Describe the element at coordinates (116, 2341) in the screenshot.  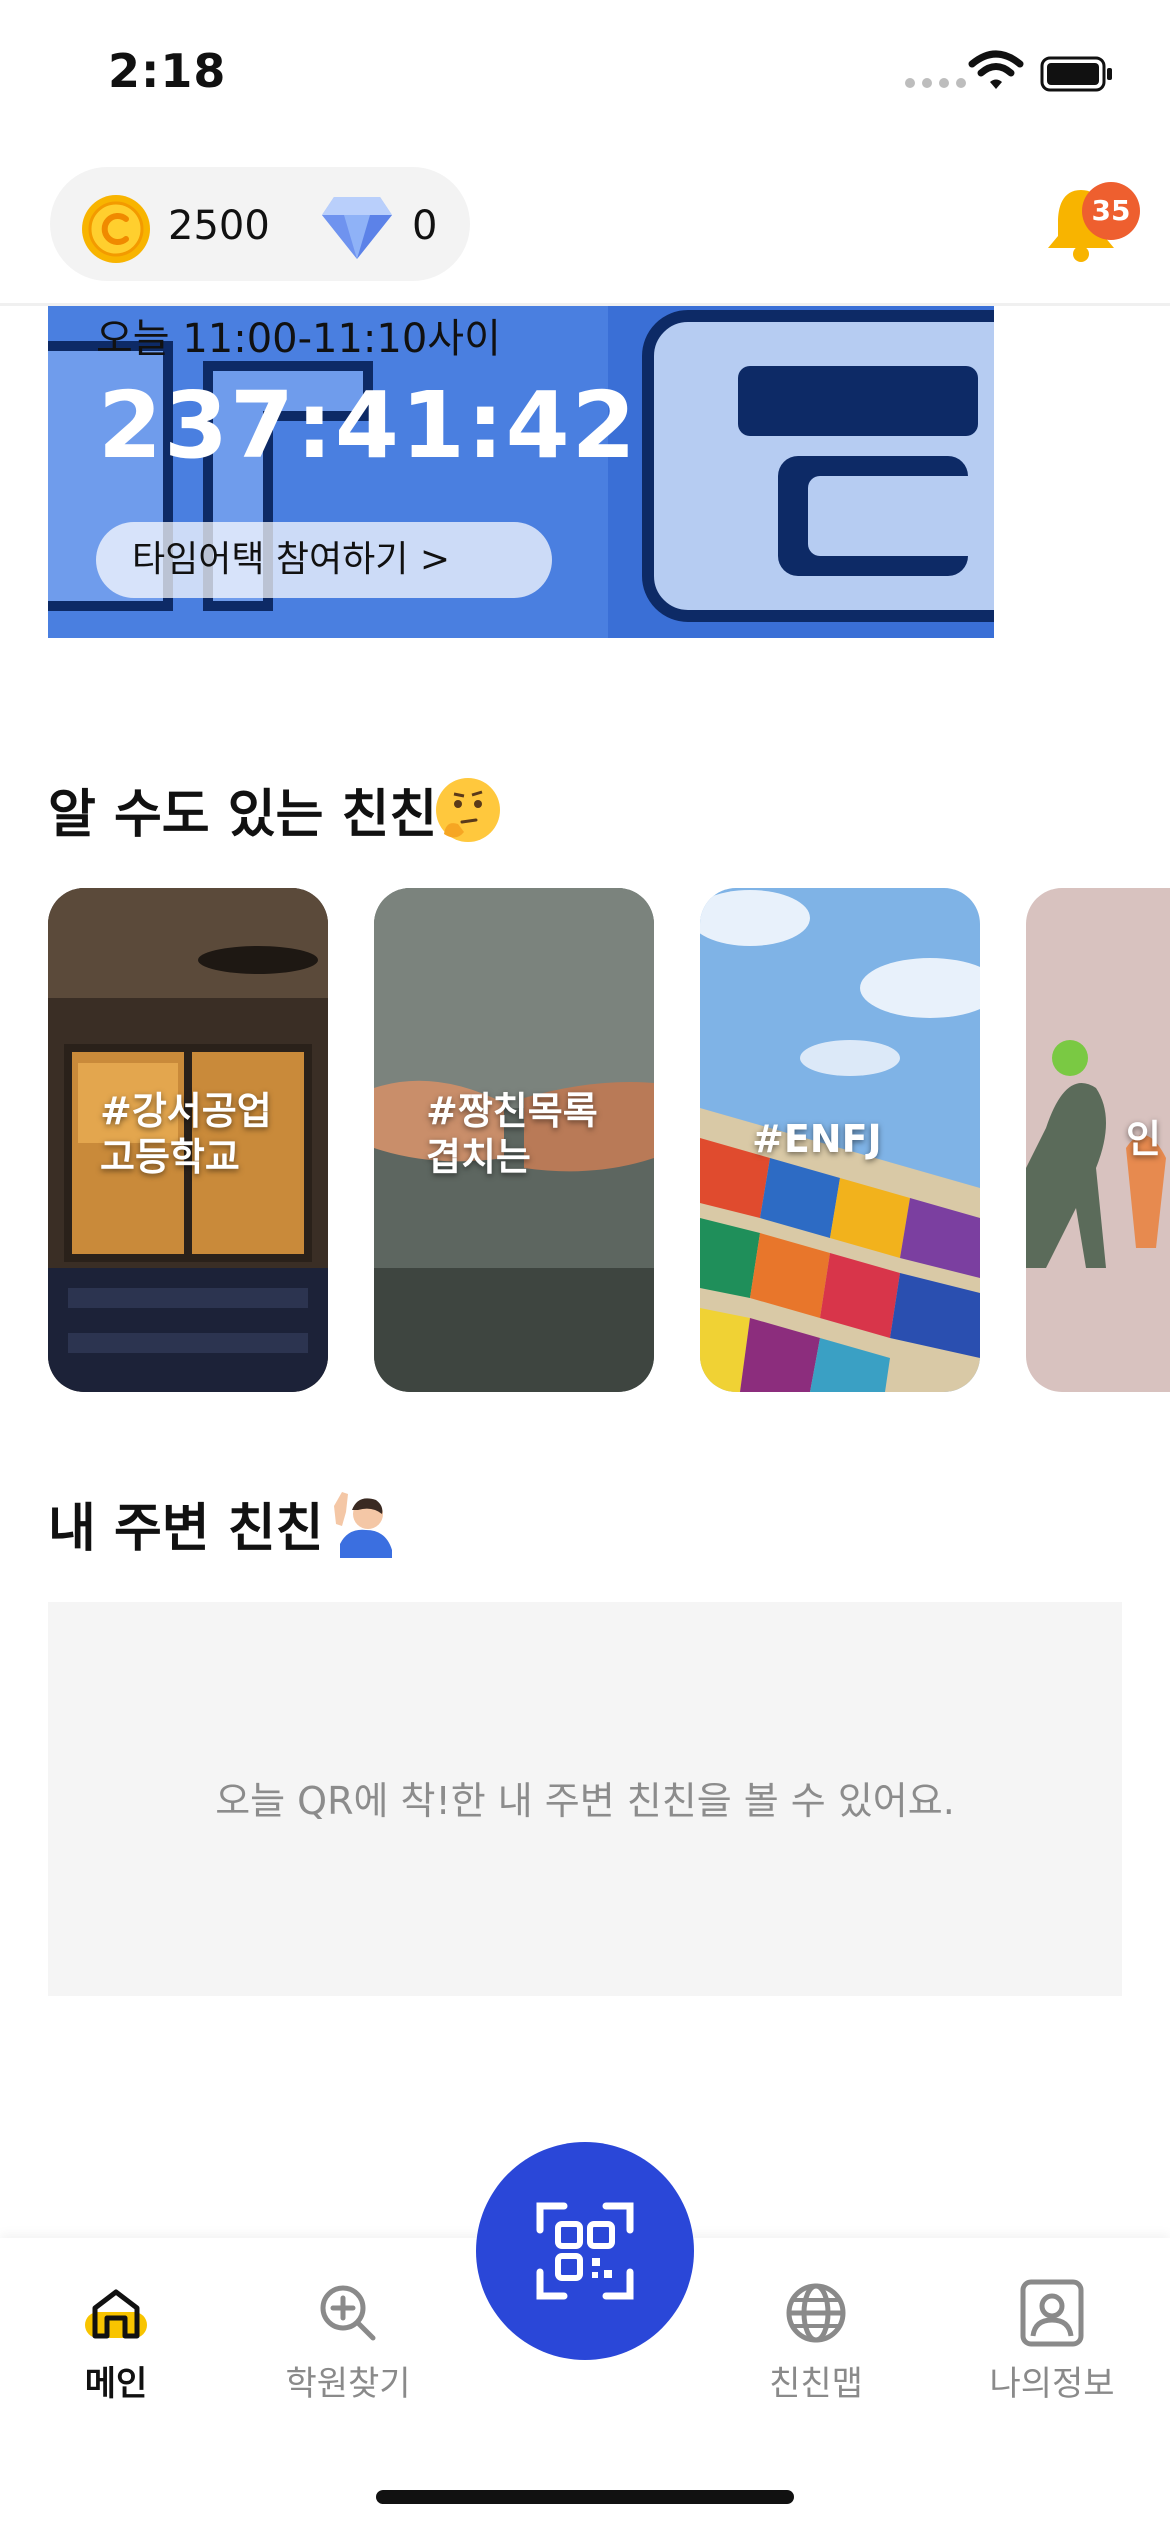
I see `tab-main: 메인` at that location.